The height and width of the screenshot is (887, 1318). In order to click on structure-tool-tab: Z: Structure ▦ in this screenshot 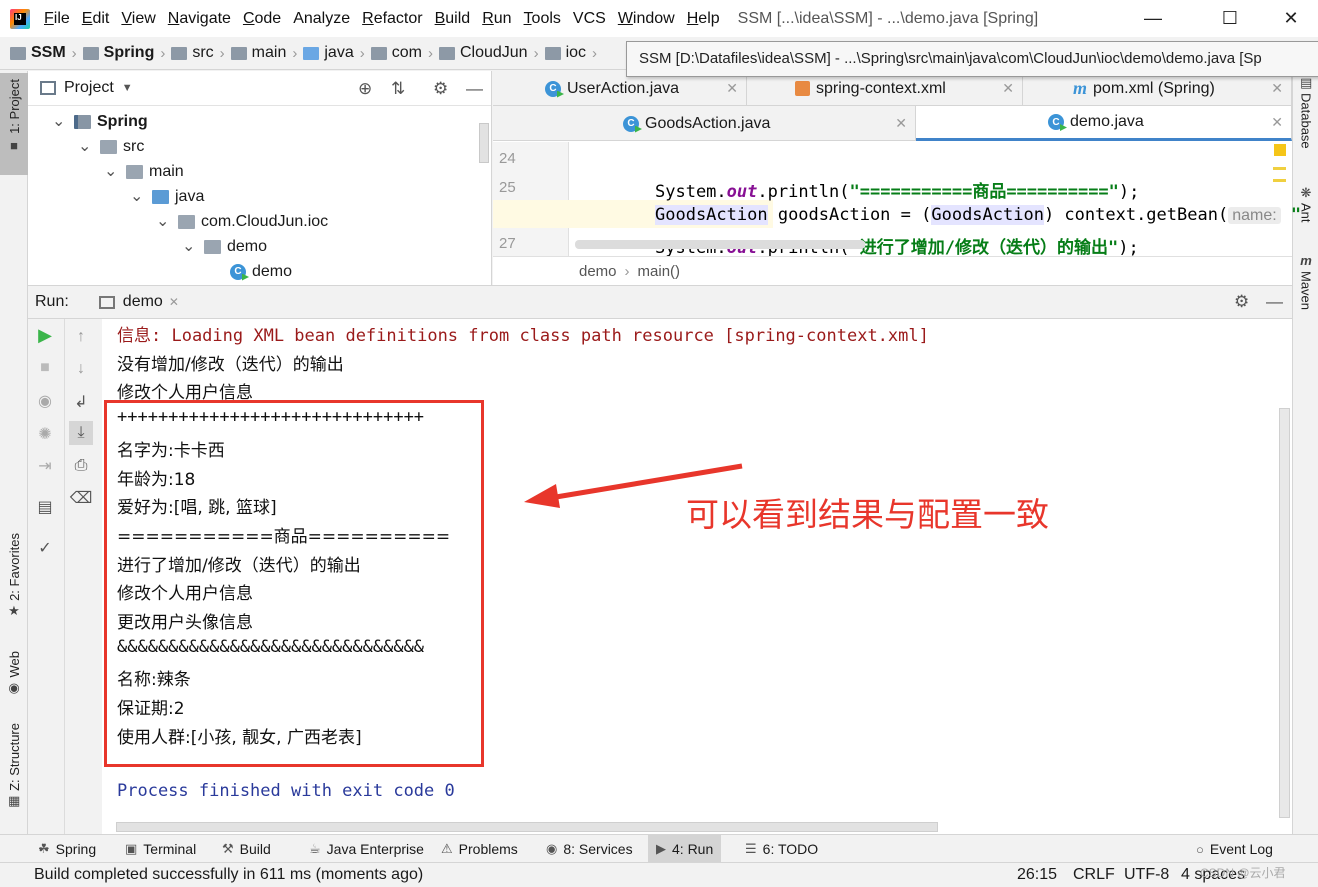, I will do `click(14, 767)`.